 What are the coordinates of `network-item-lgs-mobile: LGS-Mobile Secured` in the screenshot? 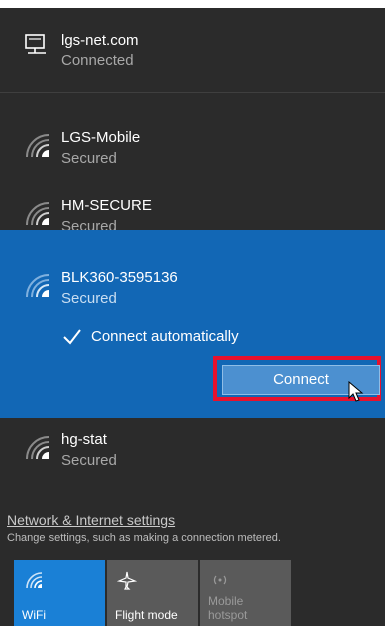 It's located at (192, 137).